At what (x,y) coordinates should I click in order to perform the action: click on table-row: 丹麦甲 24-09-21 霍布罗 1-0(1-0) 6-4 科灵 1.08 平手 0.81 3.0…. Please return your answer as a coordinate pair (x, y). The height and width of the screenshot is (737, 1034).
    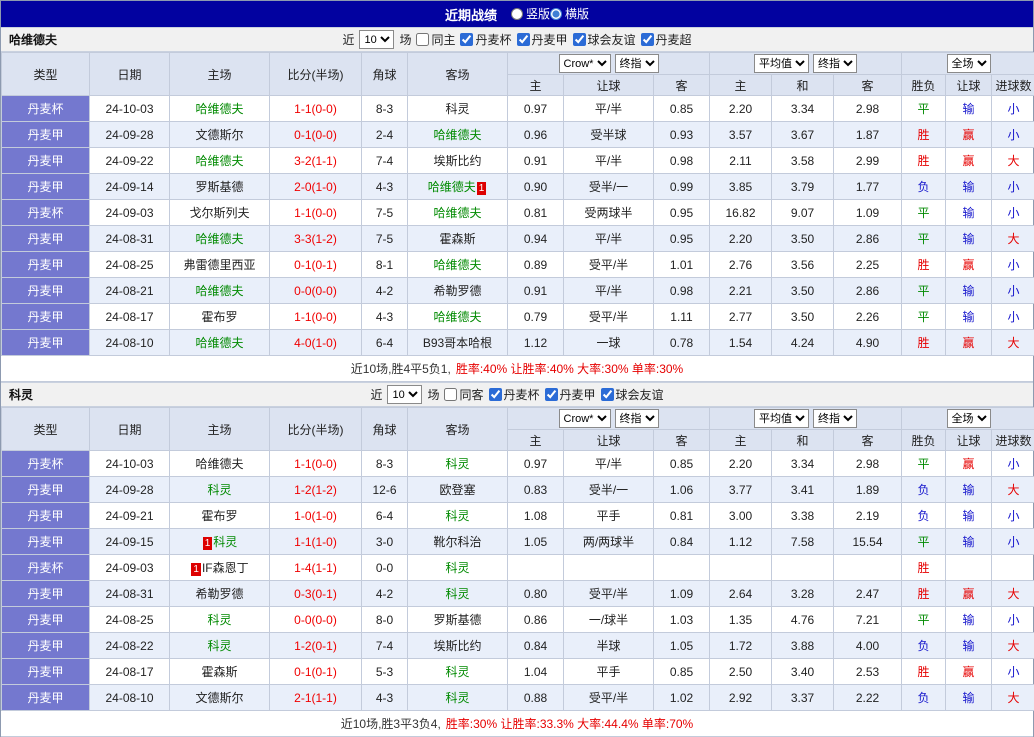
    Looking at the image, I should click on (517, 515).